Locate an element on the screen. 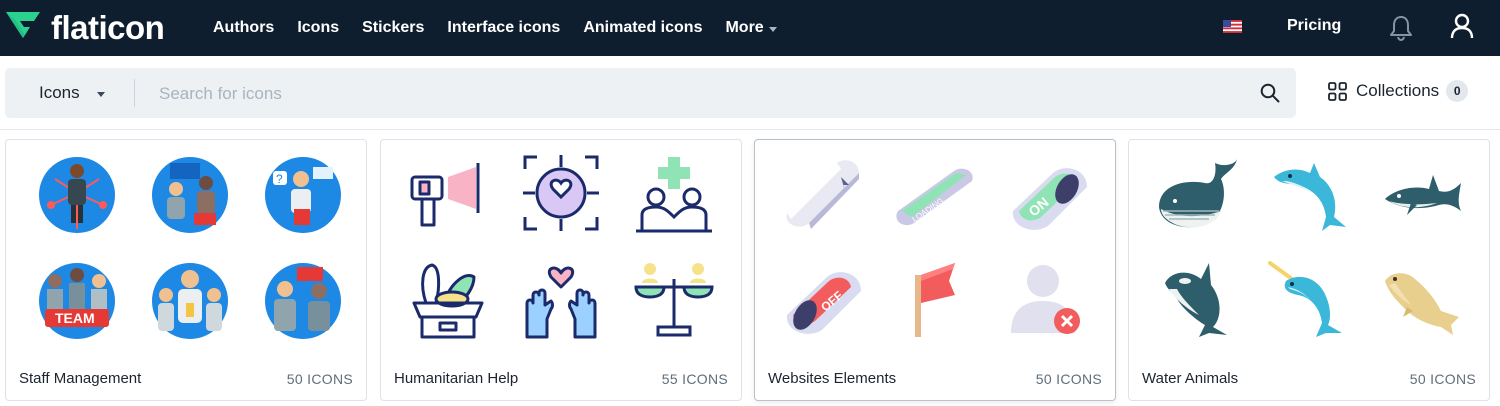  manatee-icon is located at coordinates (1422, 304).